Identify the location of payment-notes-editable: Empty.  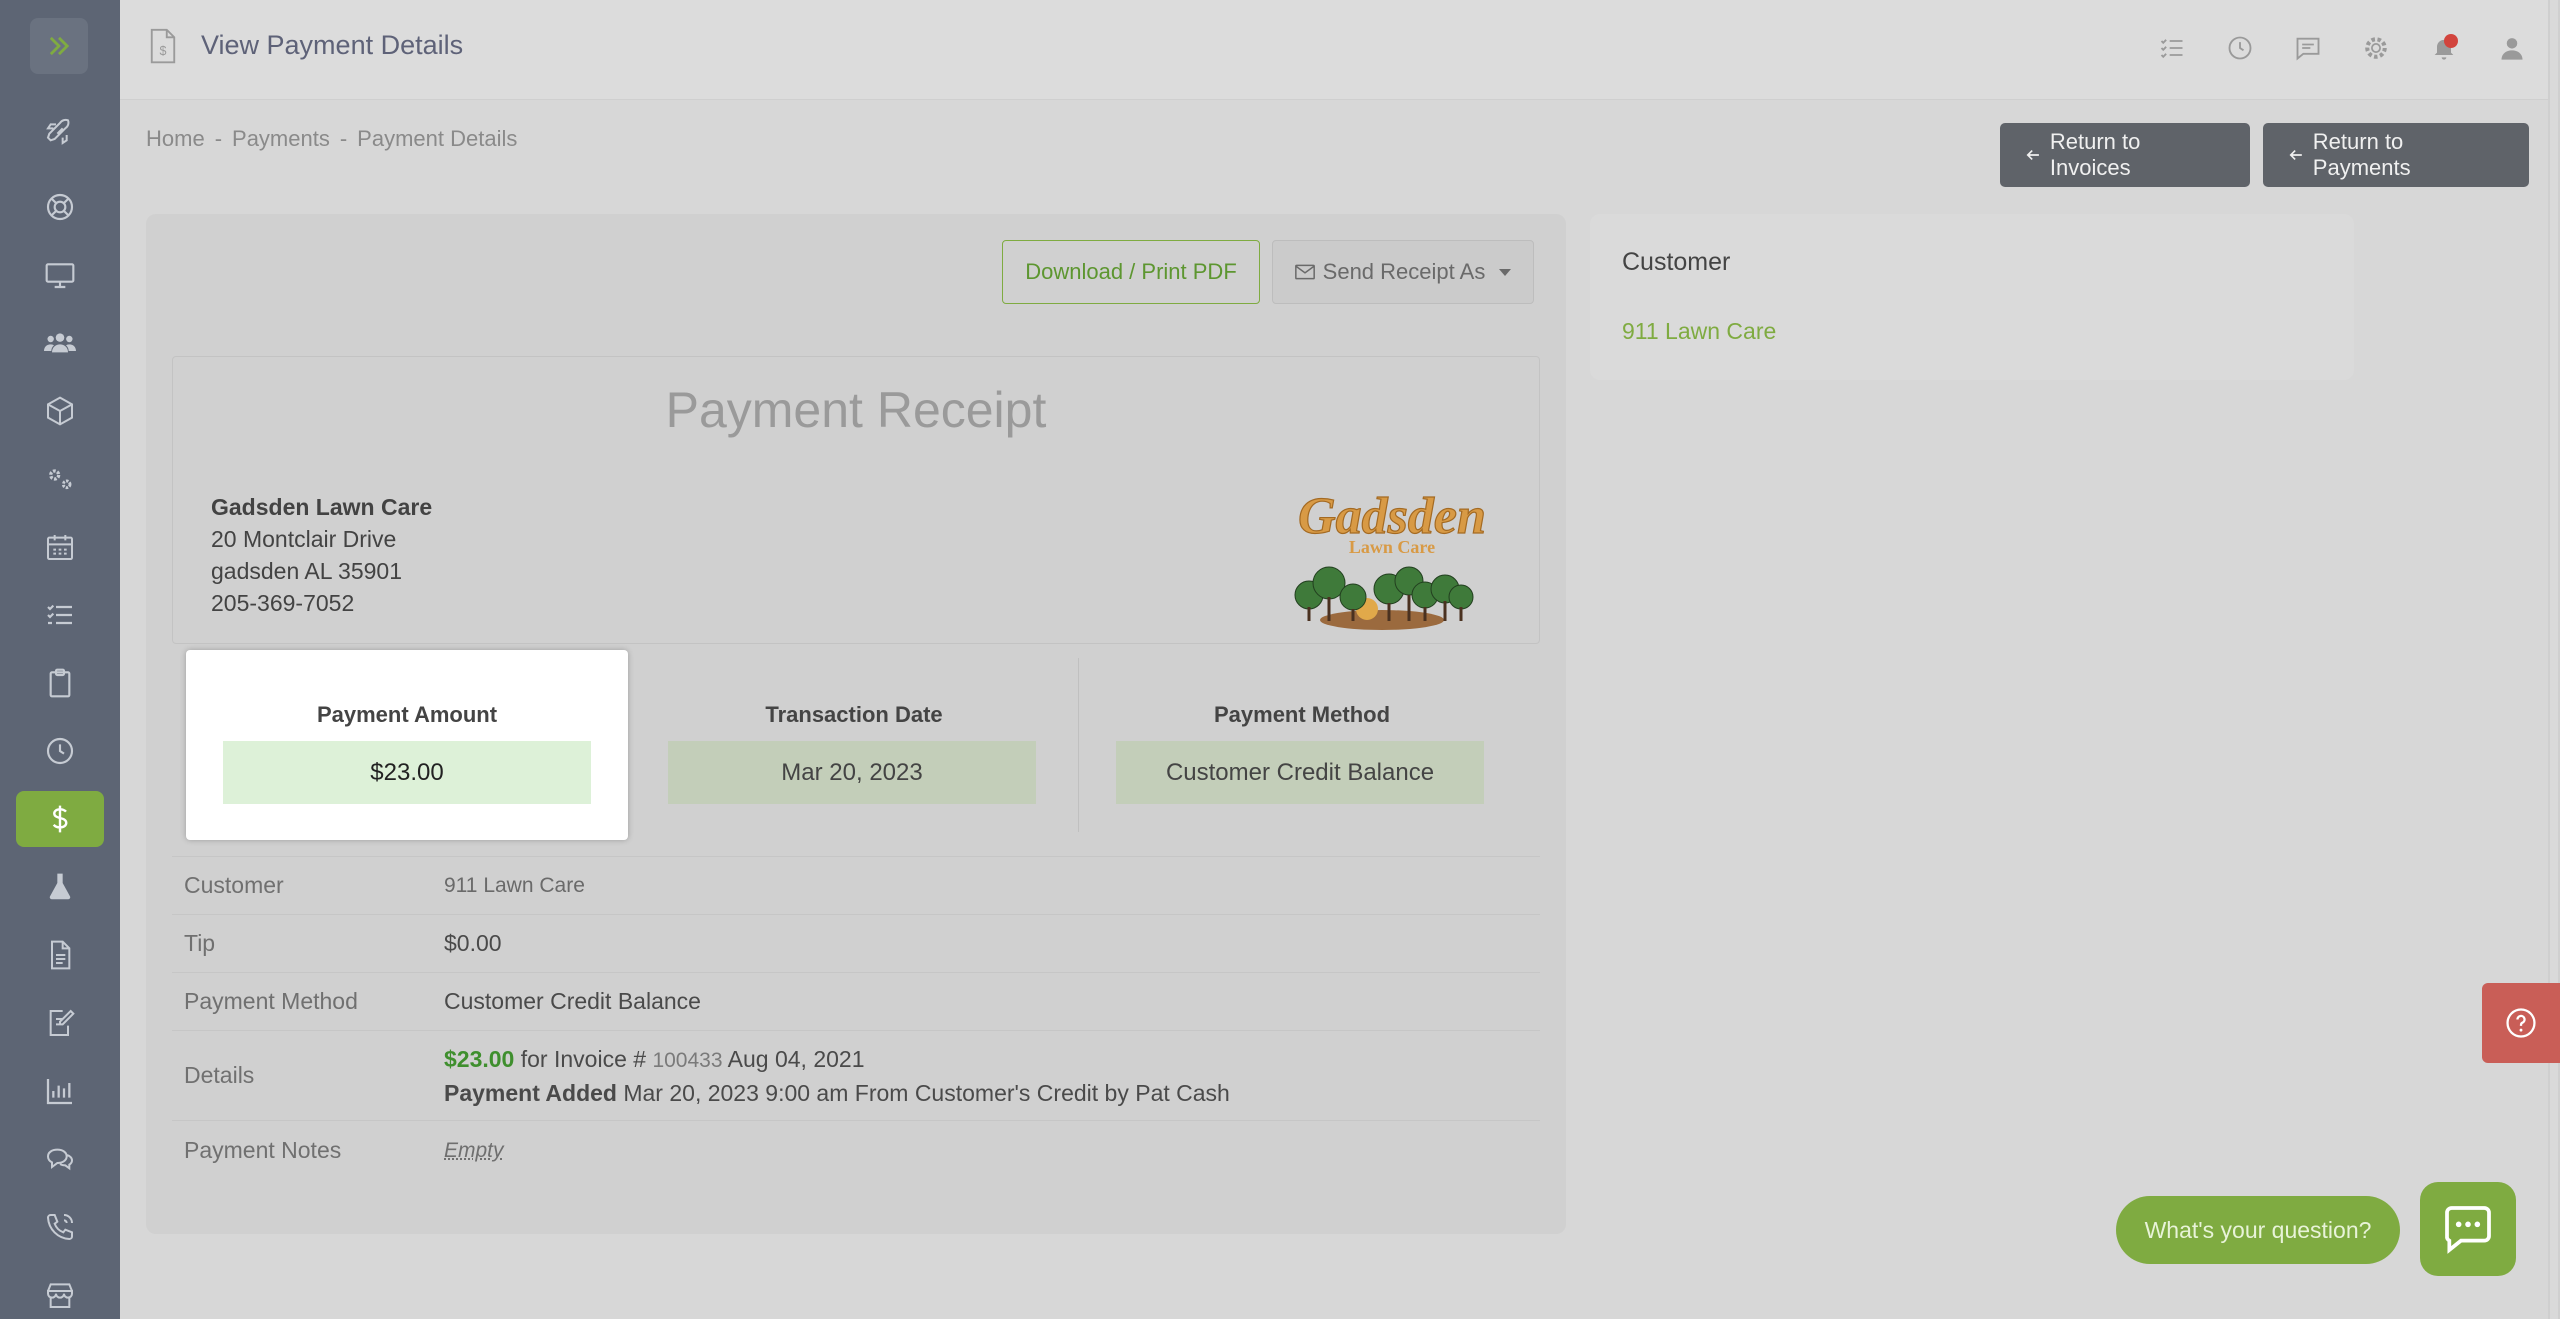
(474, 1151).